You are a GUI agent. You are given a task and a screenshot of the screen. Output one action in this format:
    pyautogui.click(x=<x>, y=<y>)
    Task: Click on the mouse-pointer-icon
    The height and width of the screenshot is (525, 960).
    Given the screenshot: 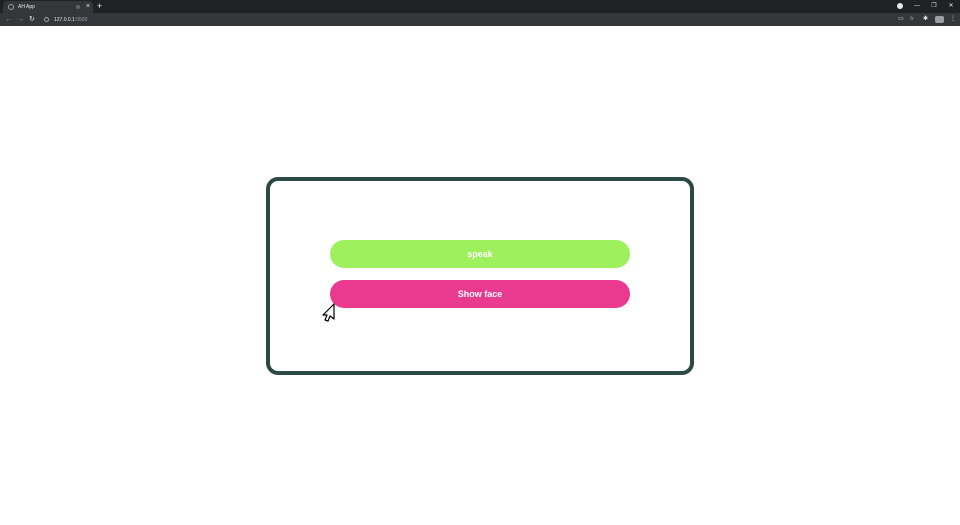 What is the action you would take?
    pyautogui.click(x=328, y=312)
    